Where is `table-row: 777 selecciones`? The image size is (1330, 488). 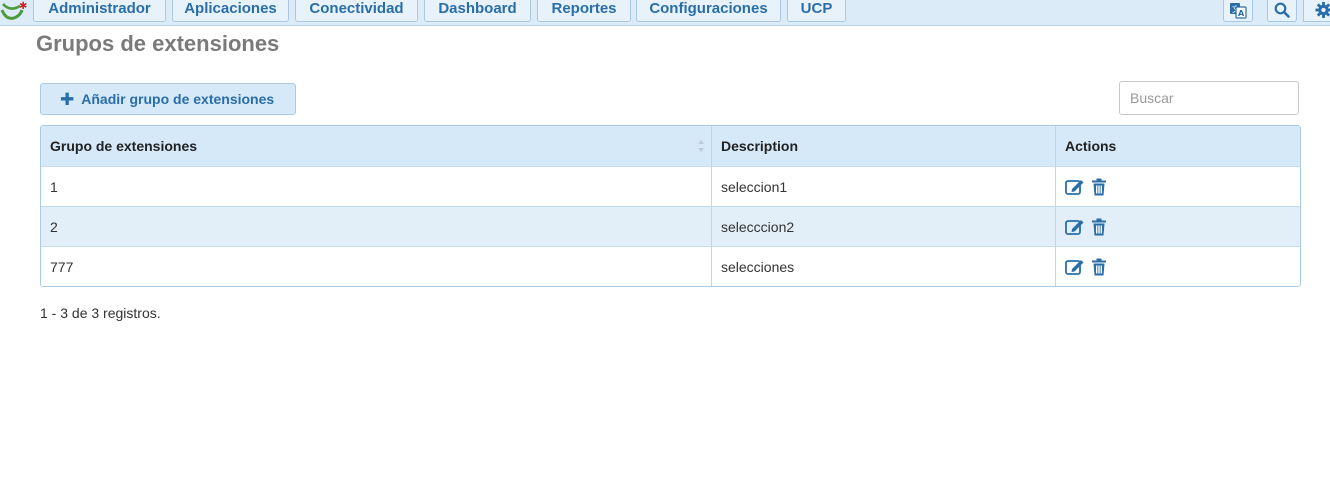
table-row: 777 selecciones is located at coordinates (670, 266).